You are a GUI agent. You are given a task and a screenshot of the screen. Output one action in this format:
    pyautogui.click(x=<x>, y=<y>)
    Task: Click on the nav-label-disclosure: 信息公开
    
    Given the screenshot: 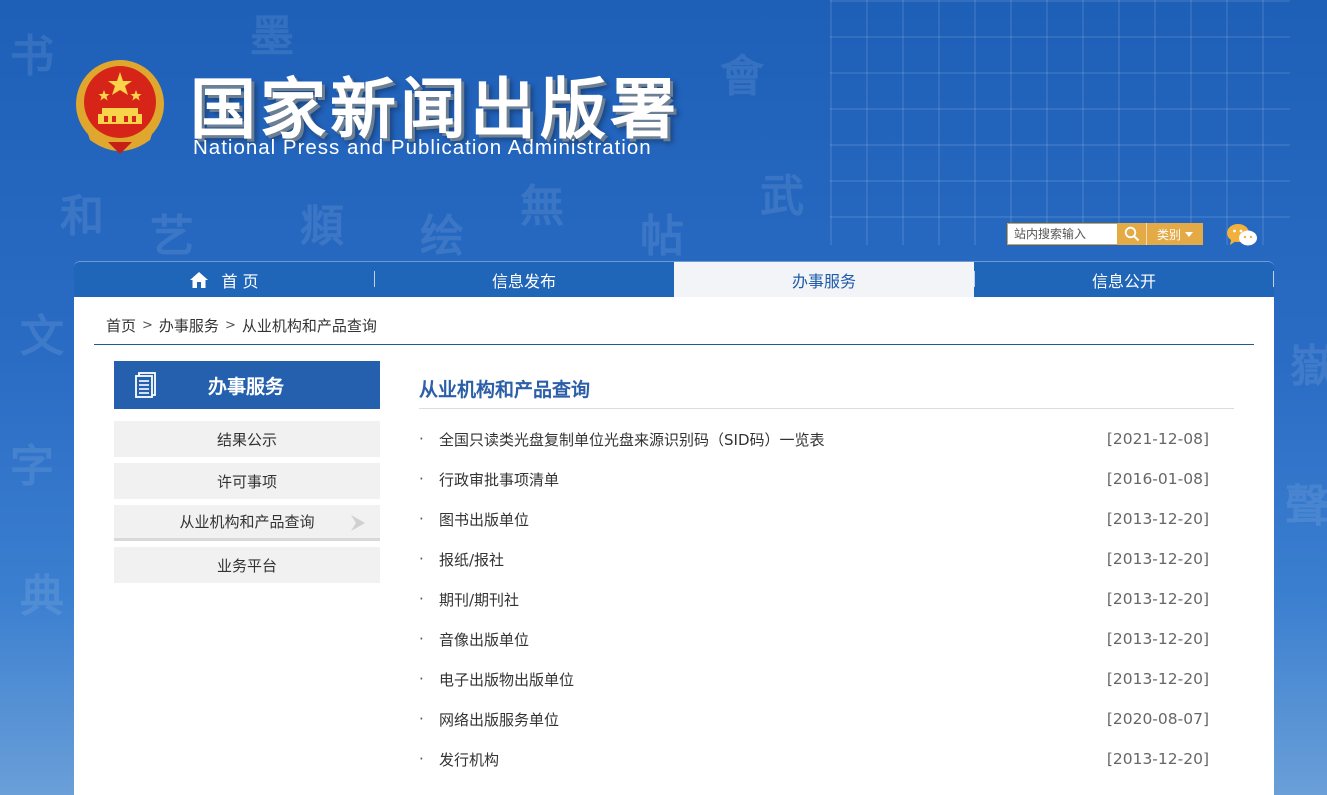 What is the action you would take?
    pyautogui.click(x=1123, y=281)
    